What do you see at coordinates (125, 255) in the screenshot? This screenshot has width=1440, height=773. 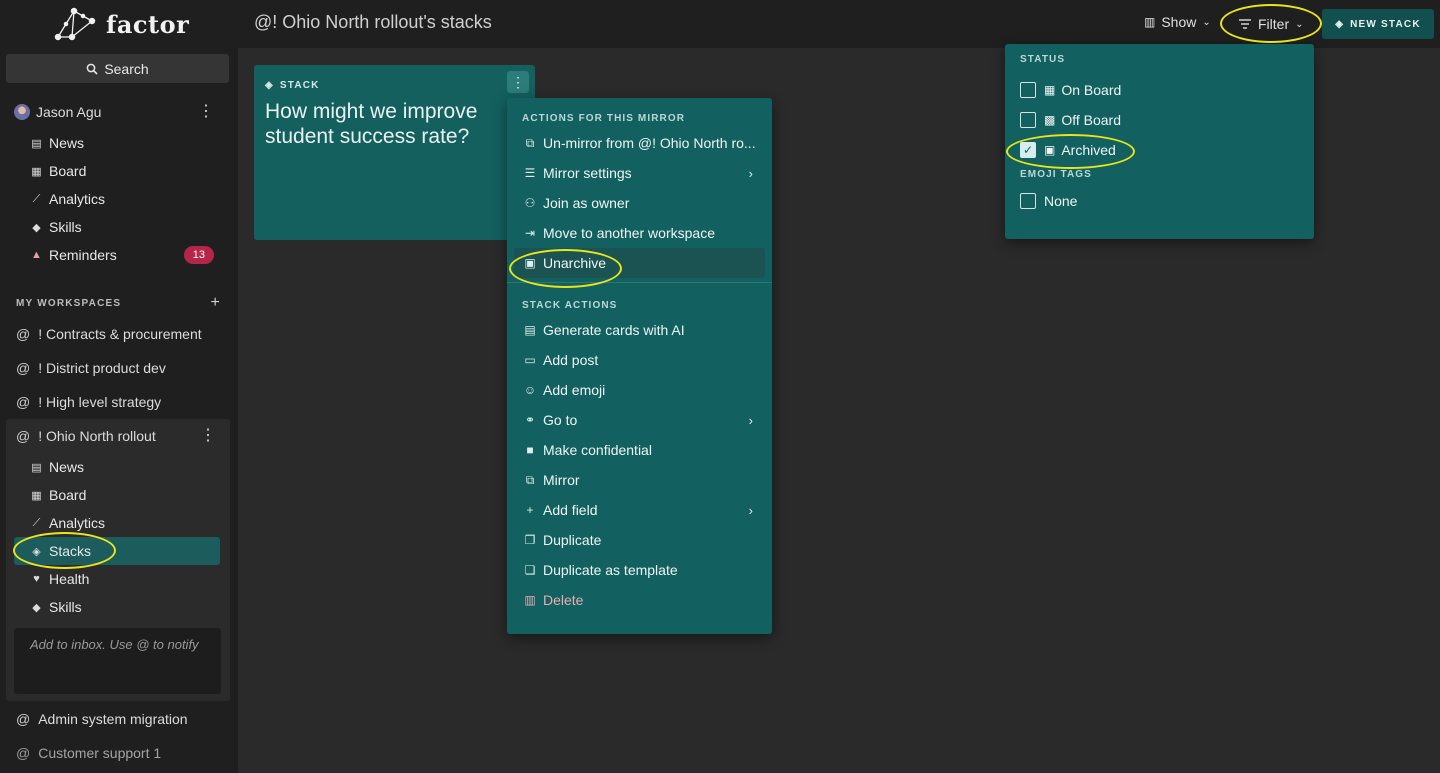 I see `nav-item-reminders: ▲ Reminders 13` at bounding box center [125, 255].